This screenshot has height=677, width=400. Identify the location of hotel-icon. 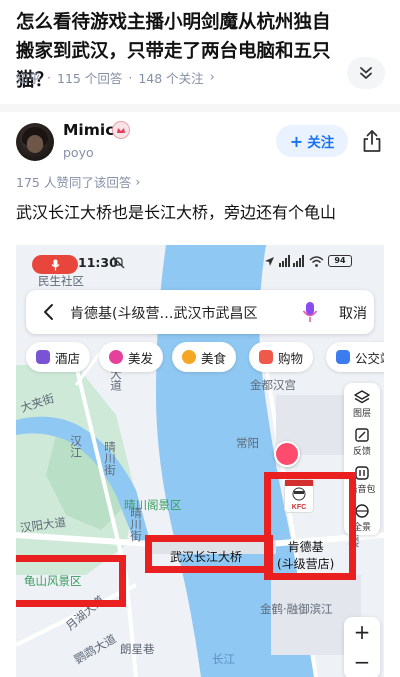
(43, 357).